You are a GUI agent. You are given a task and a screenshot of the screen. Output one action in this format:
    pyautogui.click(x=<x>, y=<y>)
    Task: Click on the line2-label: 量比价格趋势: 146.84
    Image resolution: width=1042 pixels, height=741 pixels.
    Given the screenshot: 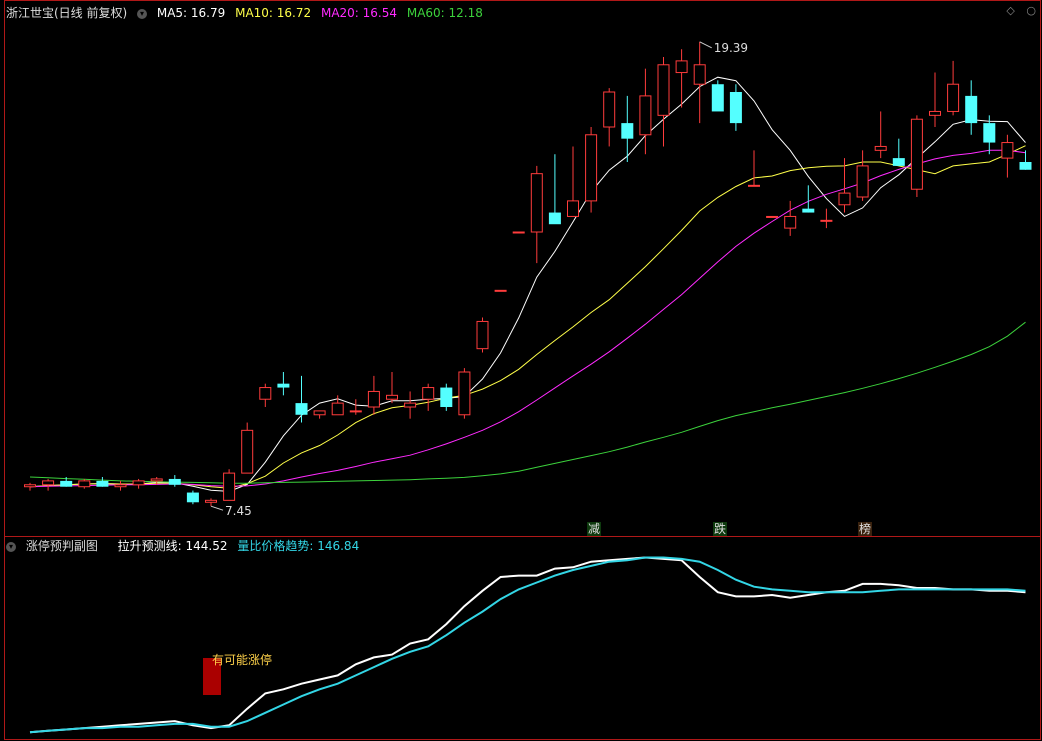 What is the action you would take?
    pyautogui.click(x=298, y=546)
    